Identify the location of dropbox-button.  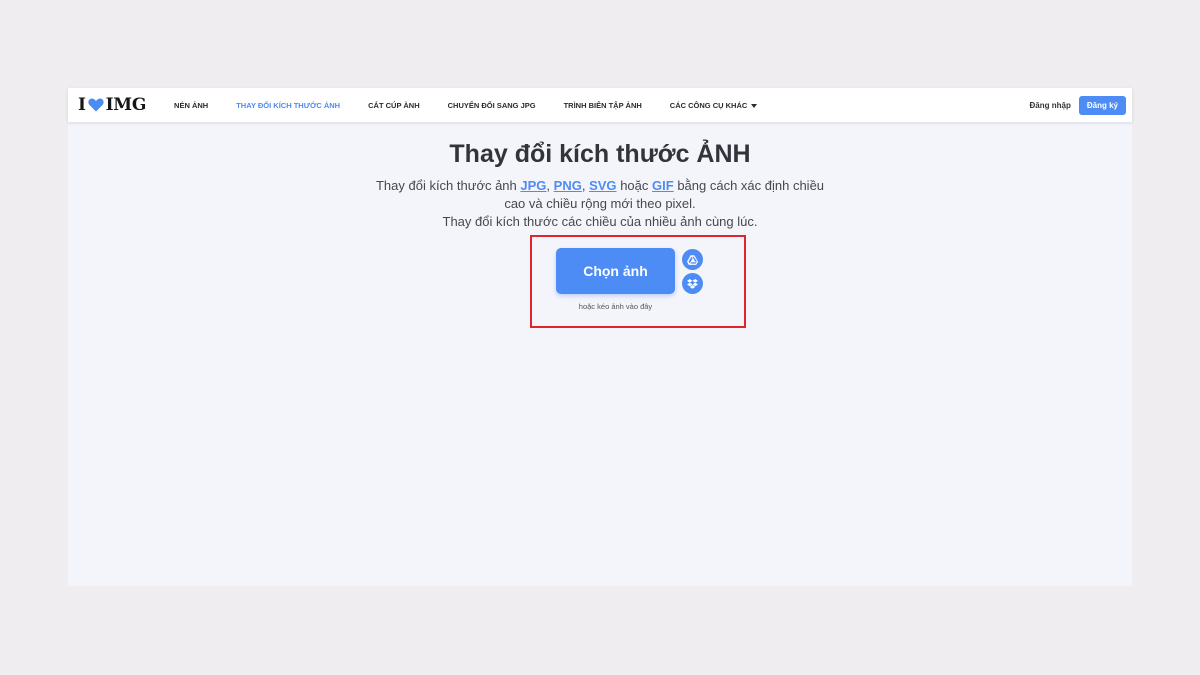
(692, 283).